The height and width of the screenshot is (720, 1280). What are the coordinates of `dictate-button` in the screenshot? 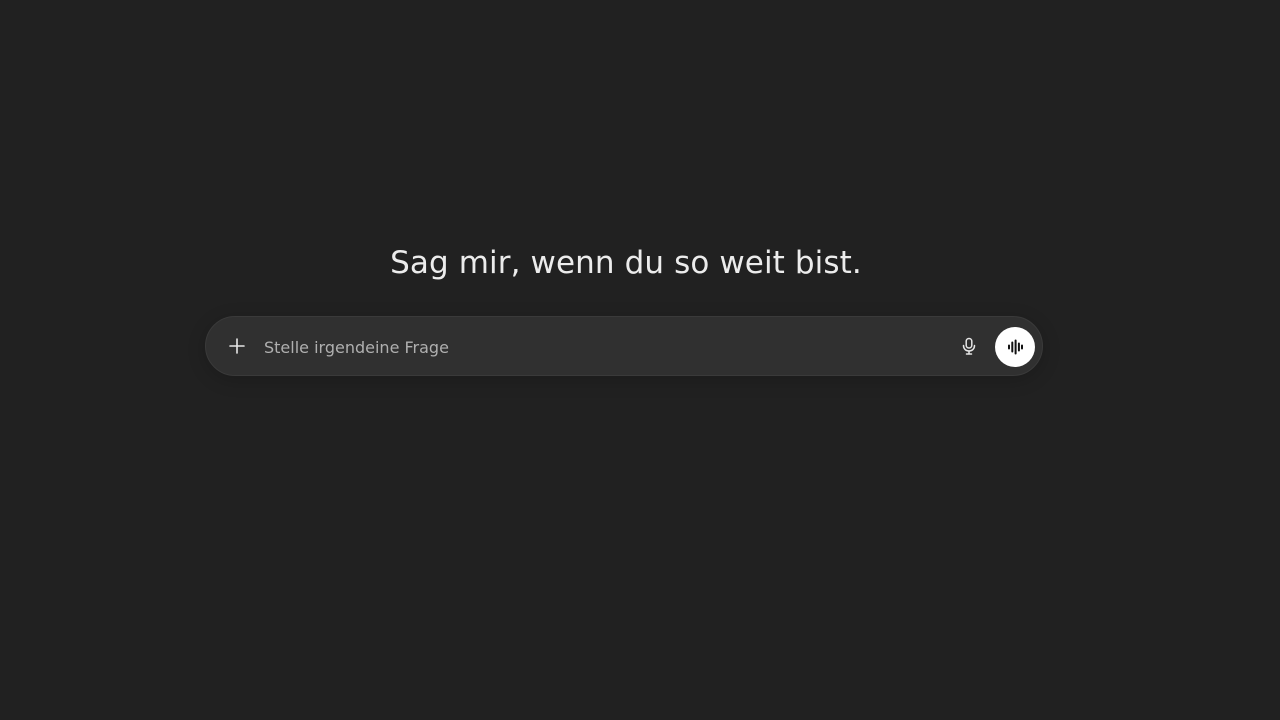 It's located at (969, 346).